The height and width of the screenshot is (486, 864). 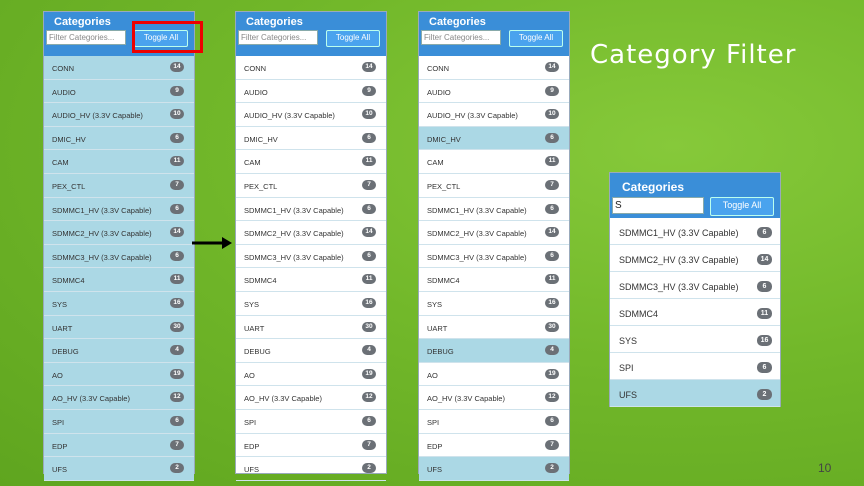 What do you see at coordinates (60, 446) in the screenshot?
I see `category-label: EDP` at bounding box center [60, 446].